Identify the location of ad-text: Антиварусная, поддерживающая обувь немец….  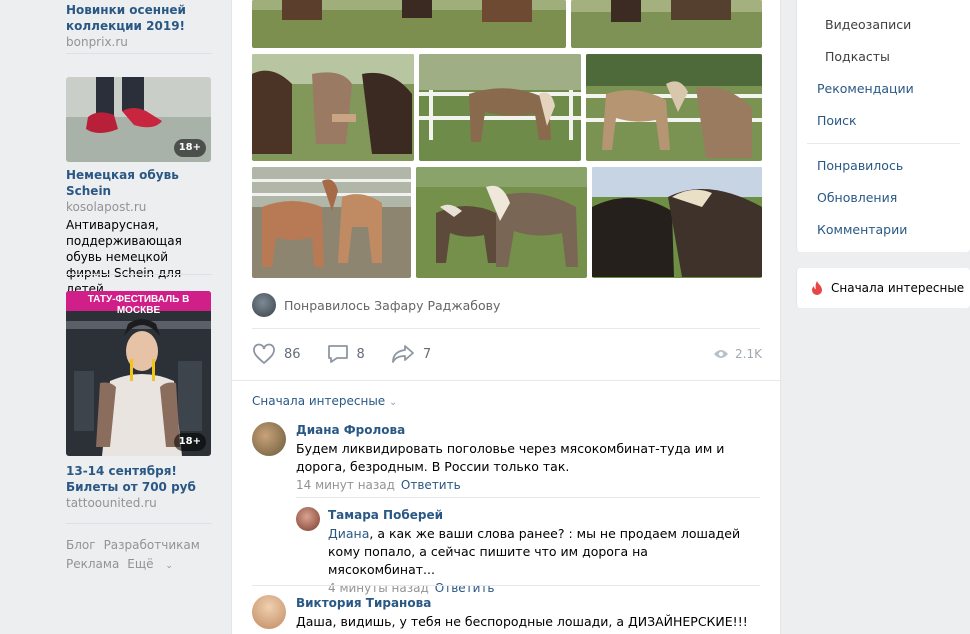
(139, 257).